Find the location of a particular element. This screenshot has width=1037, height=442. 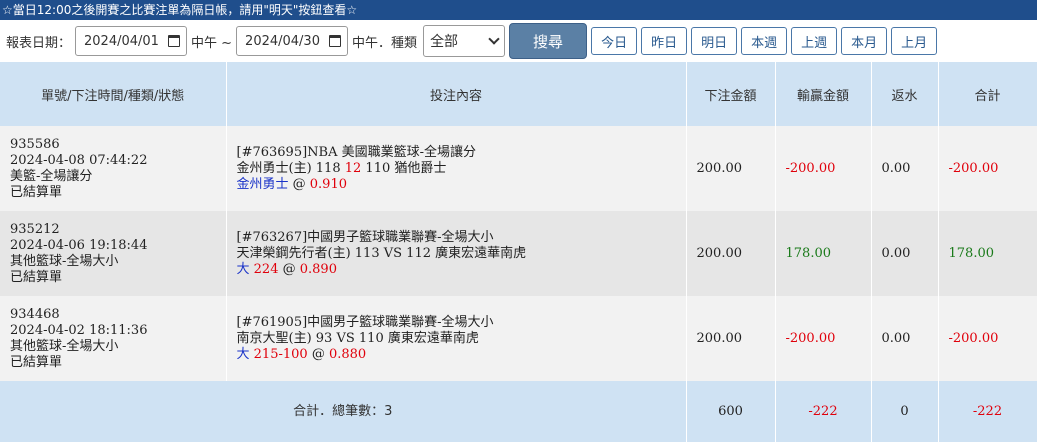

last-week-button: 上週 is located at coordinates (814, 41).